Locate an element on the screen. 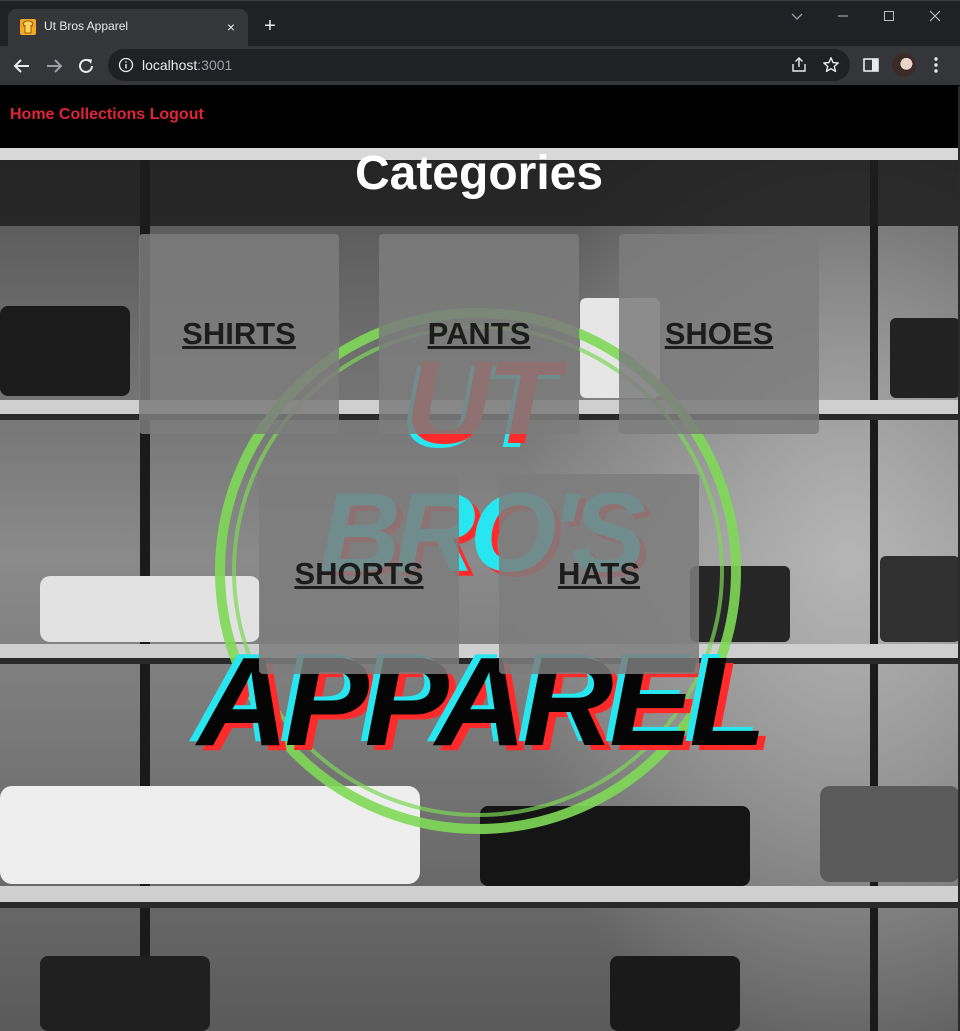  category-card-shoes: SHOES is located at coordinates (719, 334).